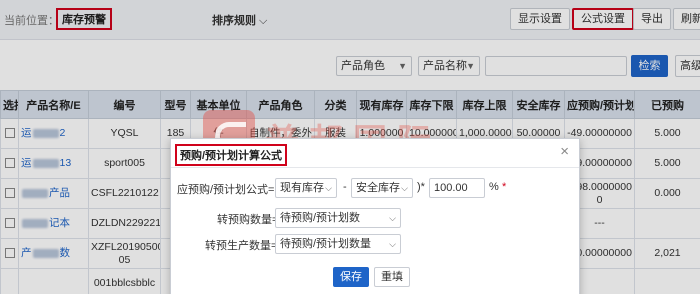 Image resolution: width=700 pixels, height=294 pixels. What do you see at coordinates (564, 151) in the screenshot?
I see `close-icon: ×` at bounding box center [564, 151].